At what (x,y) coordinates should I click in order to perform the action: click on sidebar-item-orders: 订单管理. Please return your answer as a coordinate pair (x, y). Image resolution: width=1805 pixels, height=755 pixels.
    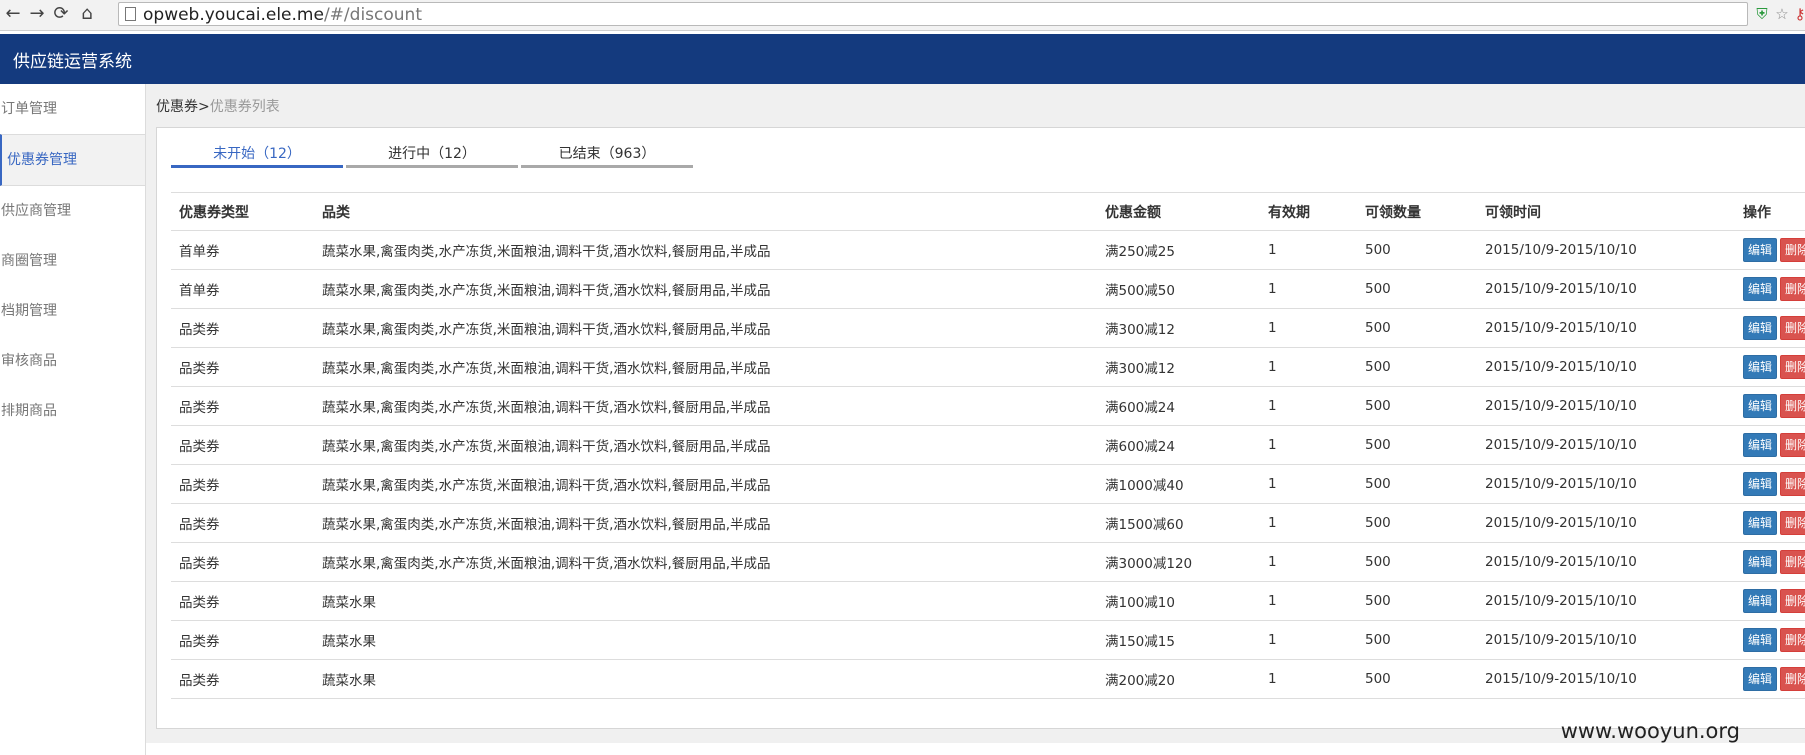
    Looking at the image, I should click on (72, 109).